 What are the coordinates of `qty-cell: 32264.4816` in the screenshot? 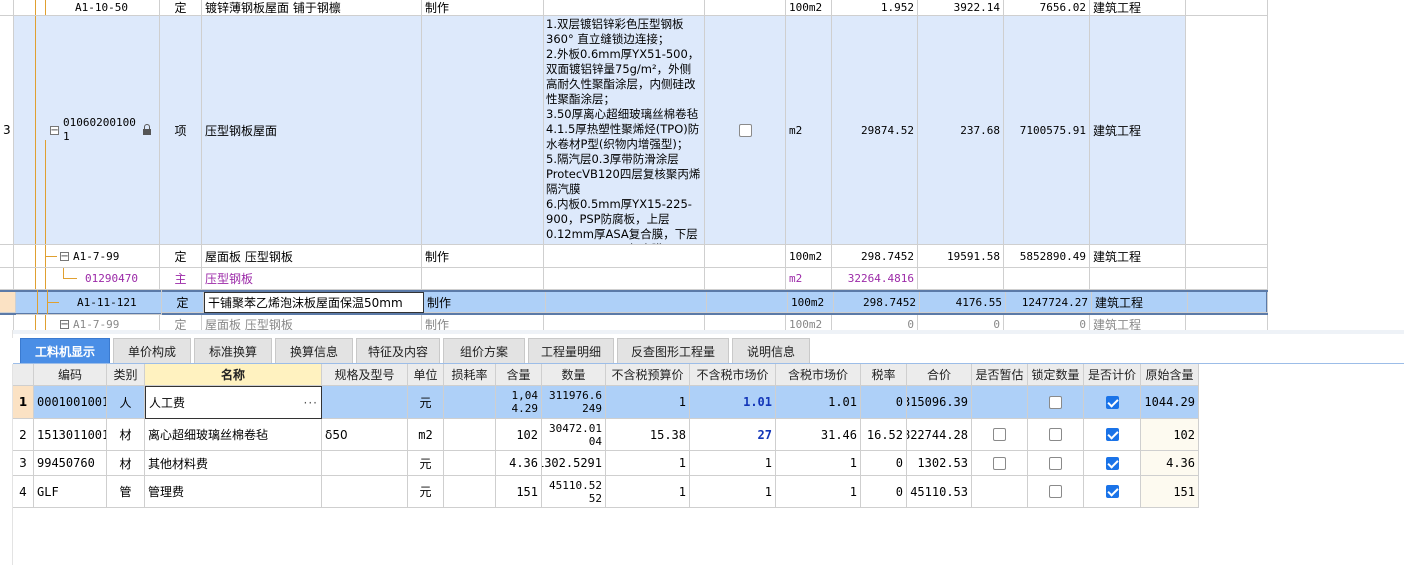 It's located at (875, 279).